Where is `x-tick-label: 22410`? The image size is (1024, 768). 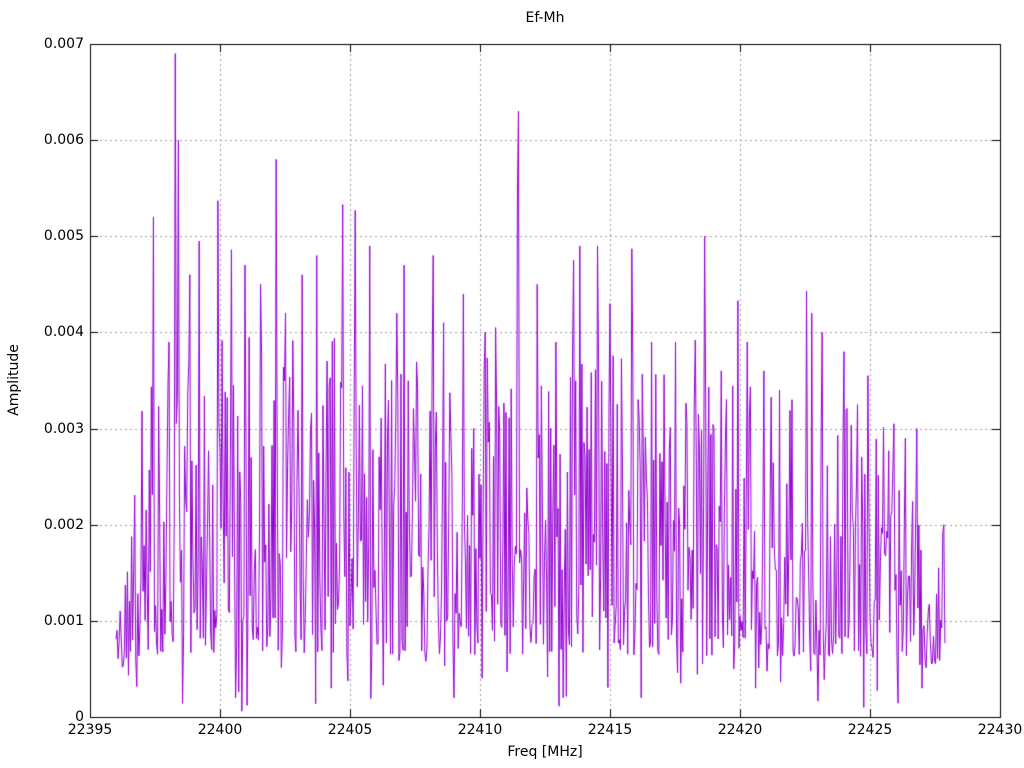
x-tick-label: 22410 is located at coordinates (480, 730).